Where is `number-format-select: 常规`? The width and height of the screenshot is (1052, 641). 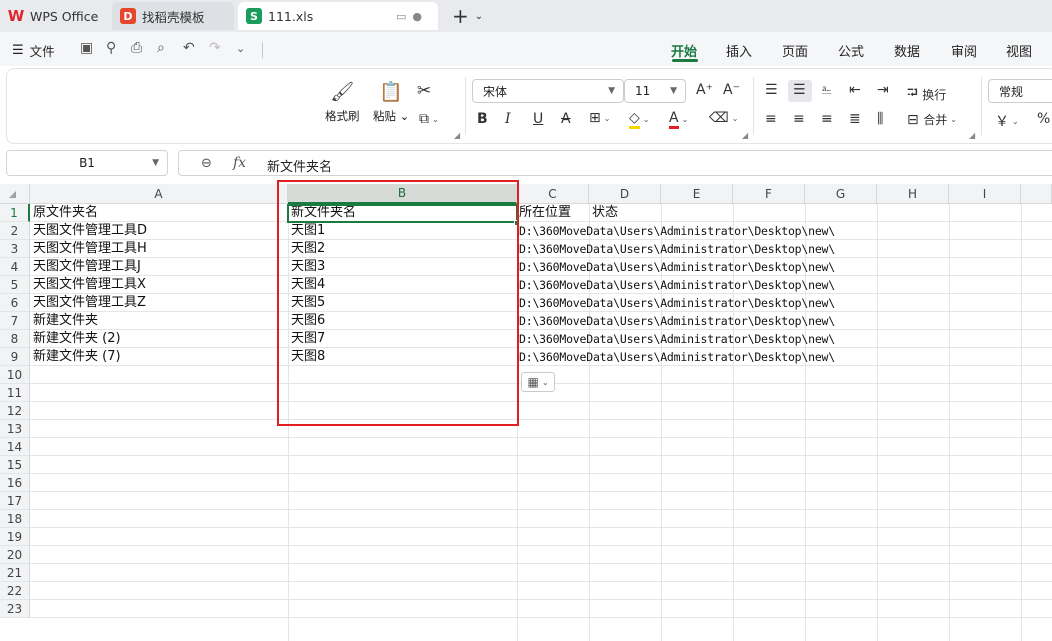
number-format-select: 常规 is located at coordinates (1020, 91).